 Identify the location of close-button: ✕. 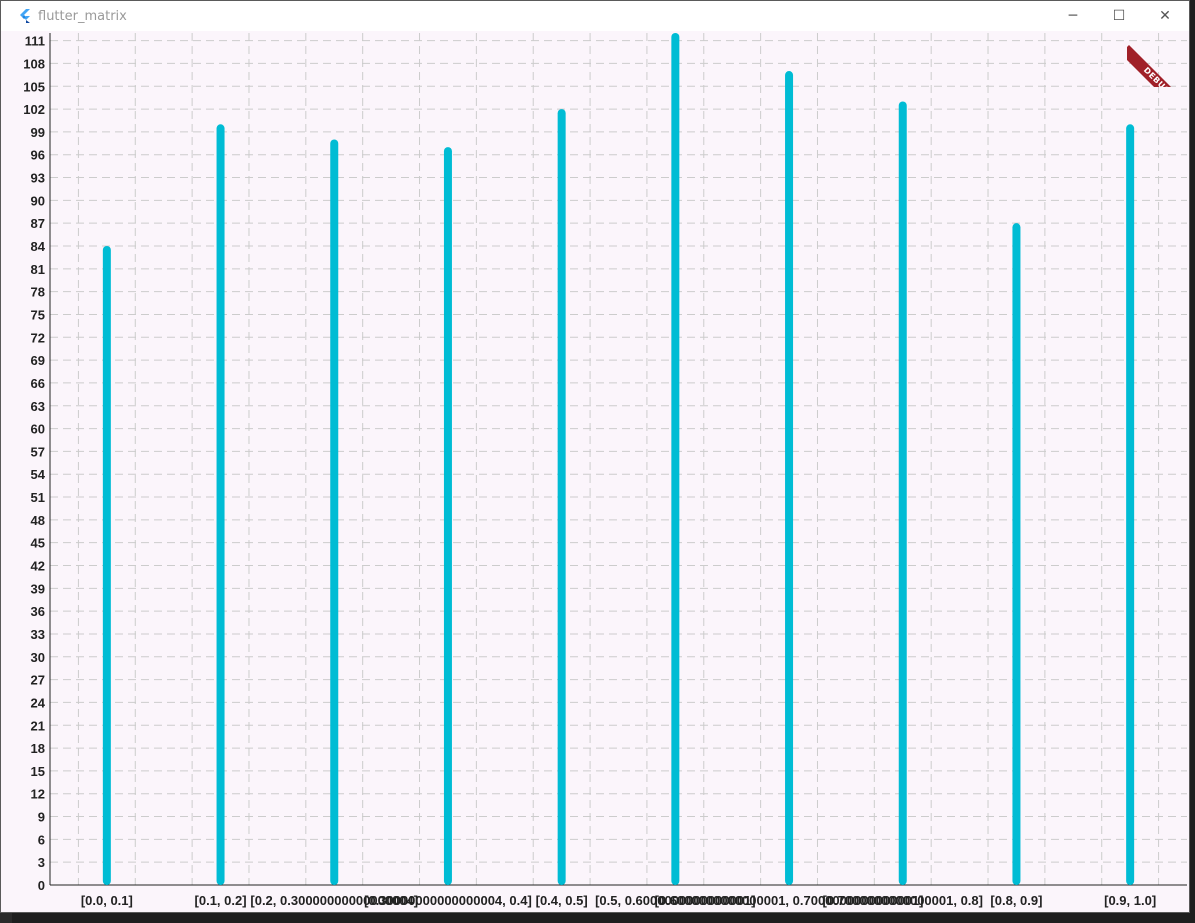
(1165, 16).